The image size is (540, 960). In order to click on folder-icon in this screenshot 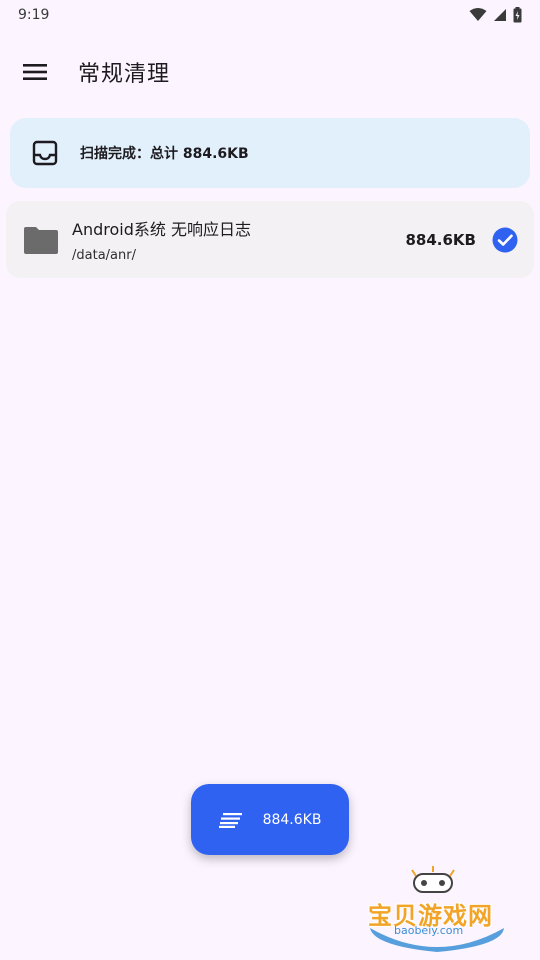, I will do `click(41, 240)`.